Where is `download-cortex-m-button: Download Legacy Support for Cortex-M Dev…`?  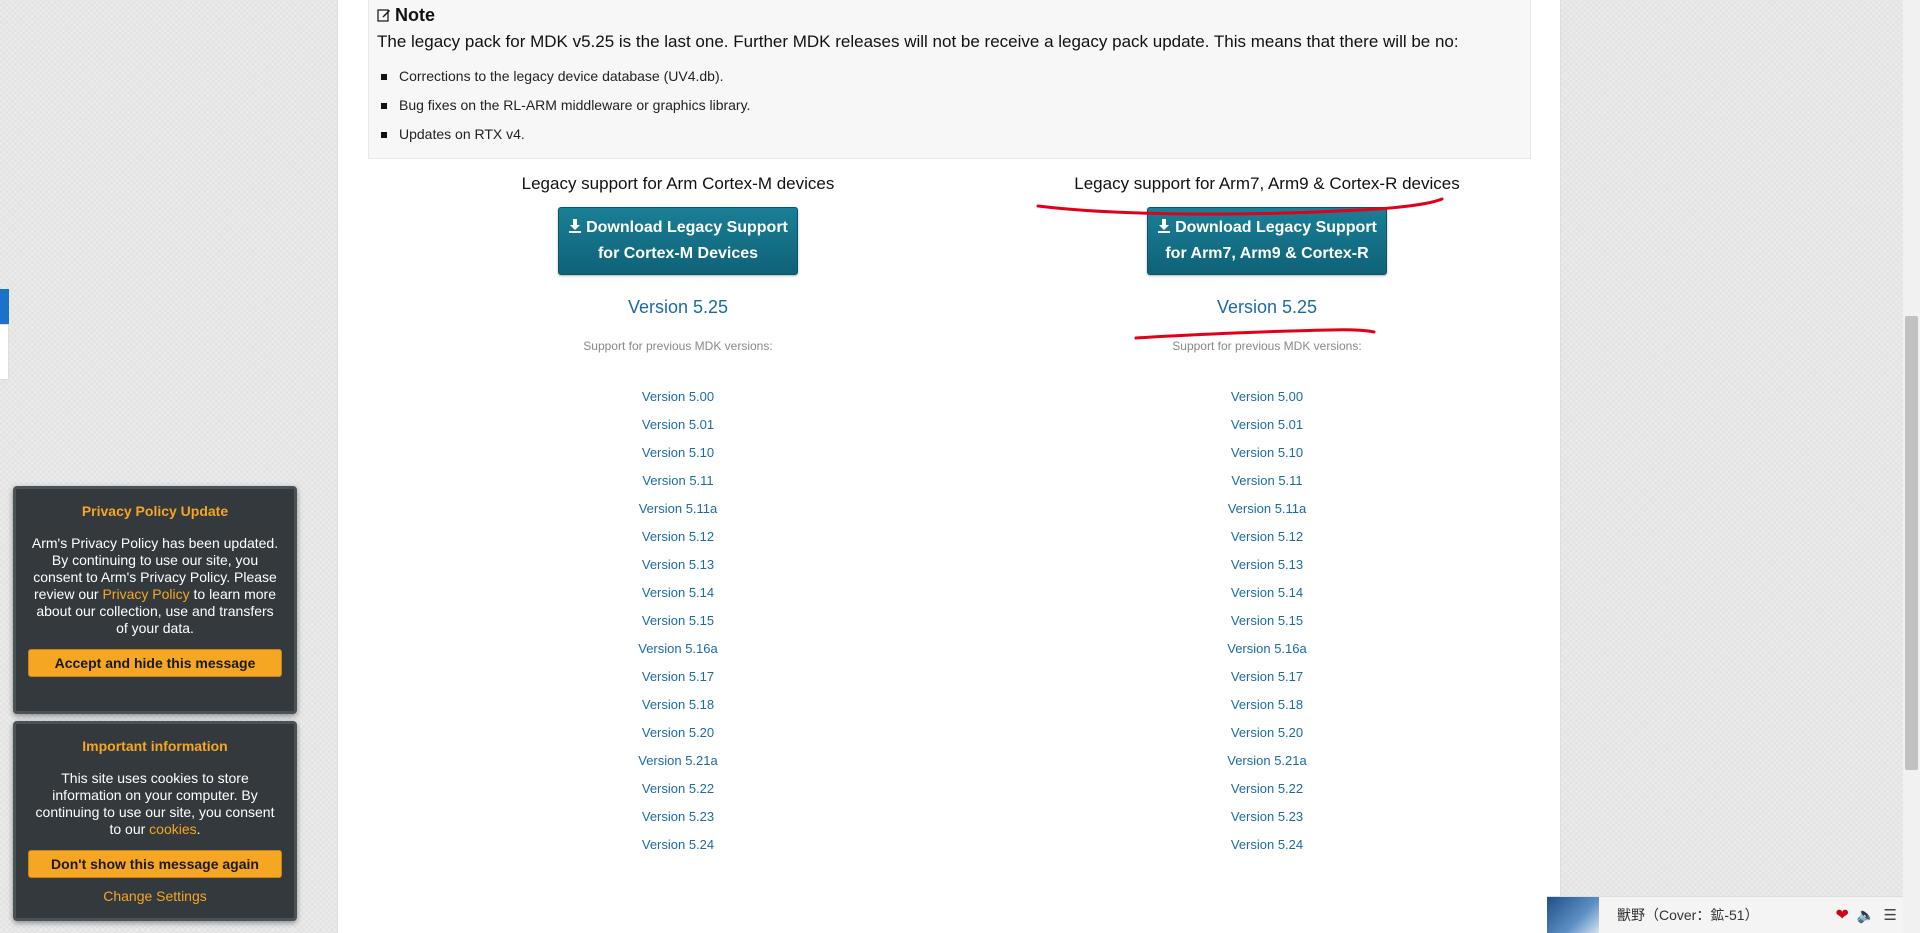 download-cortex-m-button: Download Legacy Support for Cortex-M Dev… is located at coordinates (678, 241).